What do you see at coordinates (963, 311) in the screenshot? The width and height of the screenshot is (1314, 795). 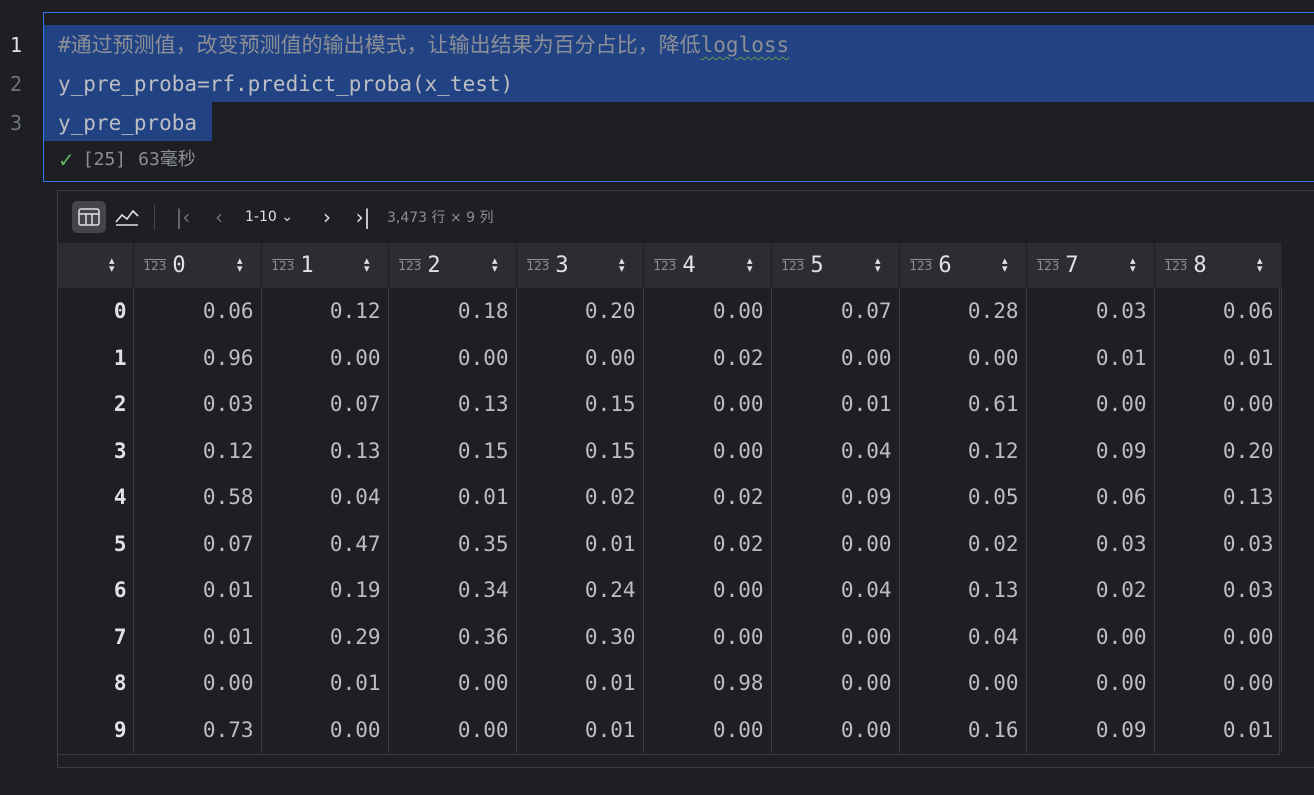 I see `table-cell: 0.28` at bounding box center [963, 311].